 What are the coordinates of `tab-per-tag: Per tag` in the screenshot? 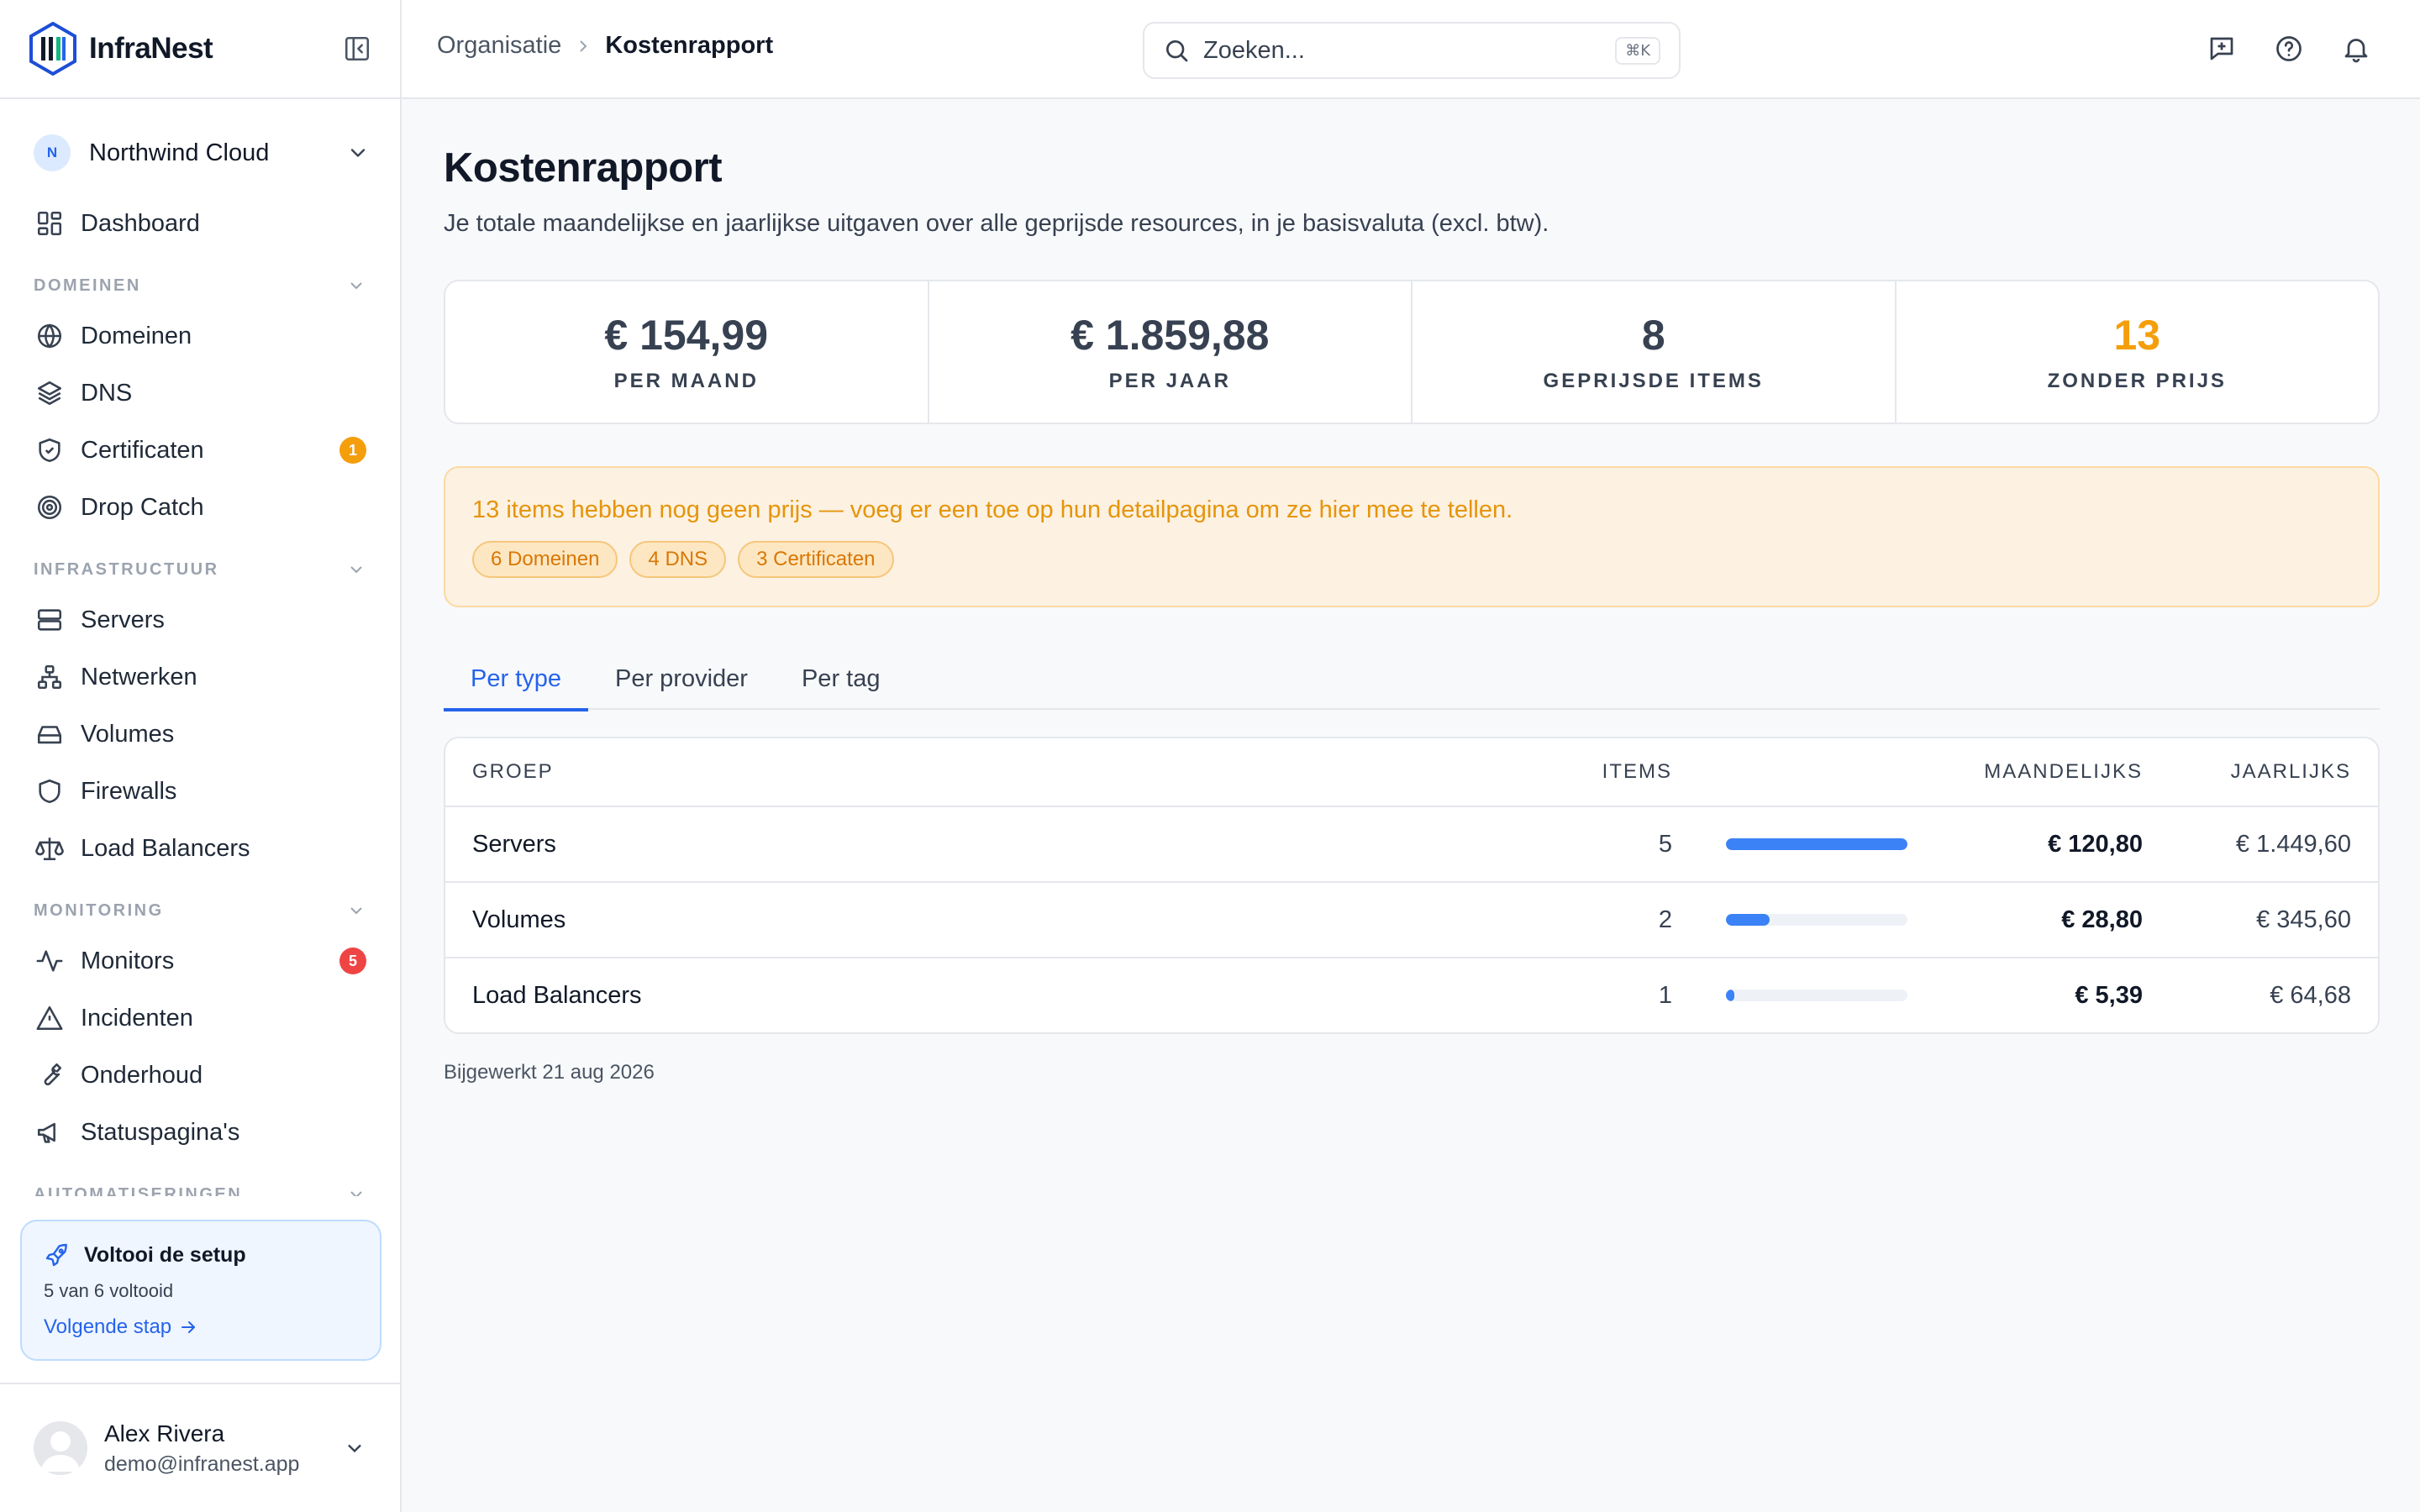 It's located at (841, 679).